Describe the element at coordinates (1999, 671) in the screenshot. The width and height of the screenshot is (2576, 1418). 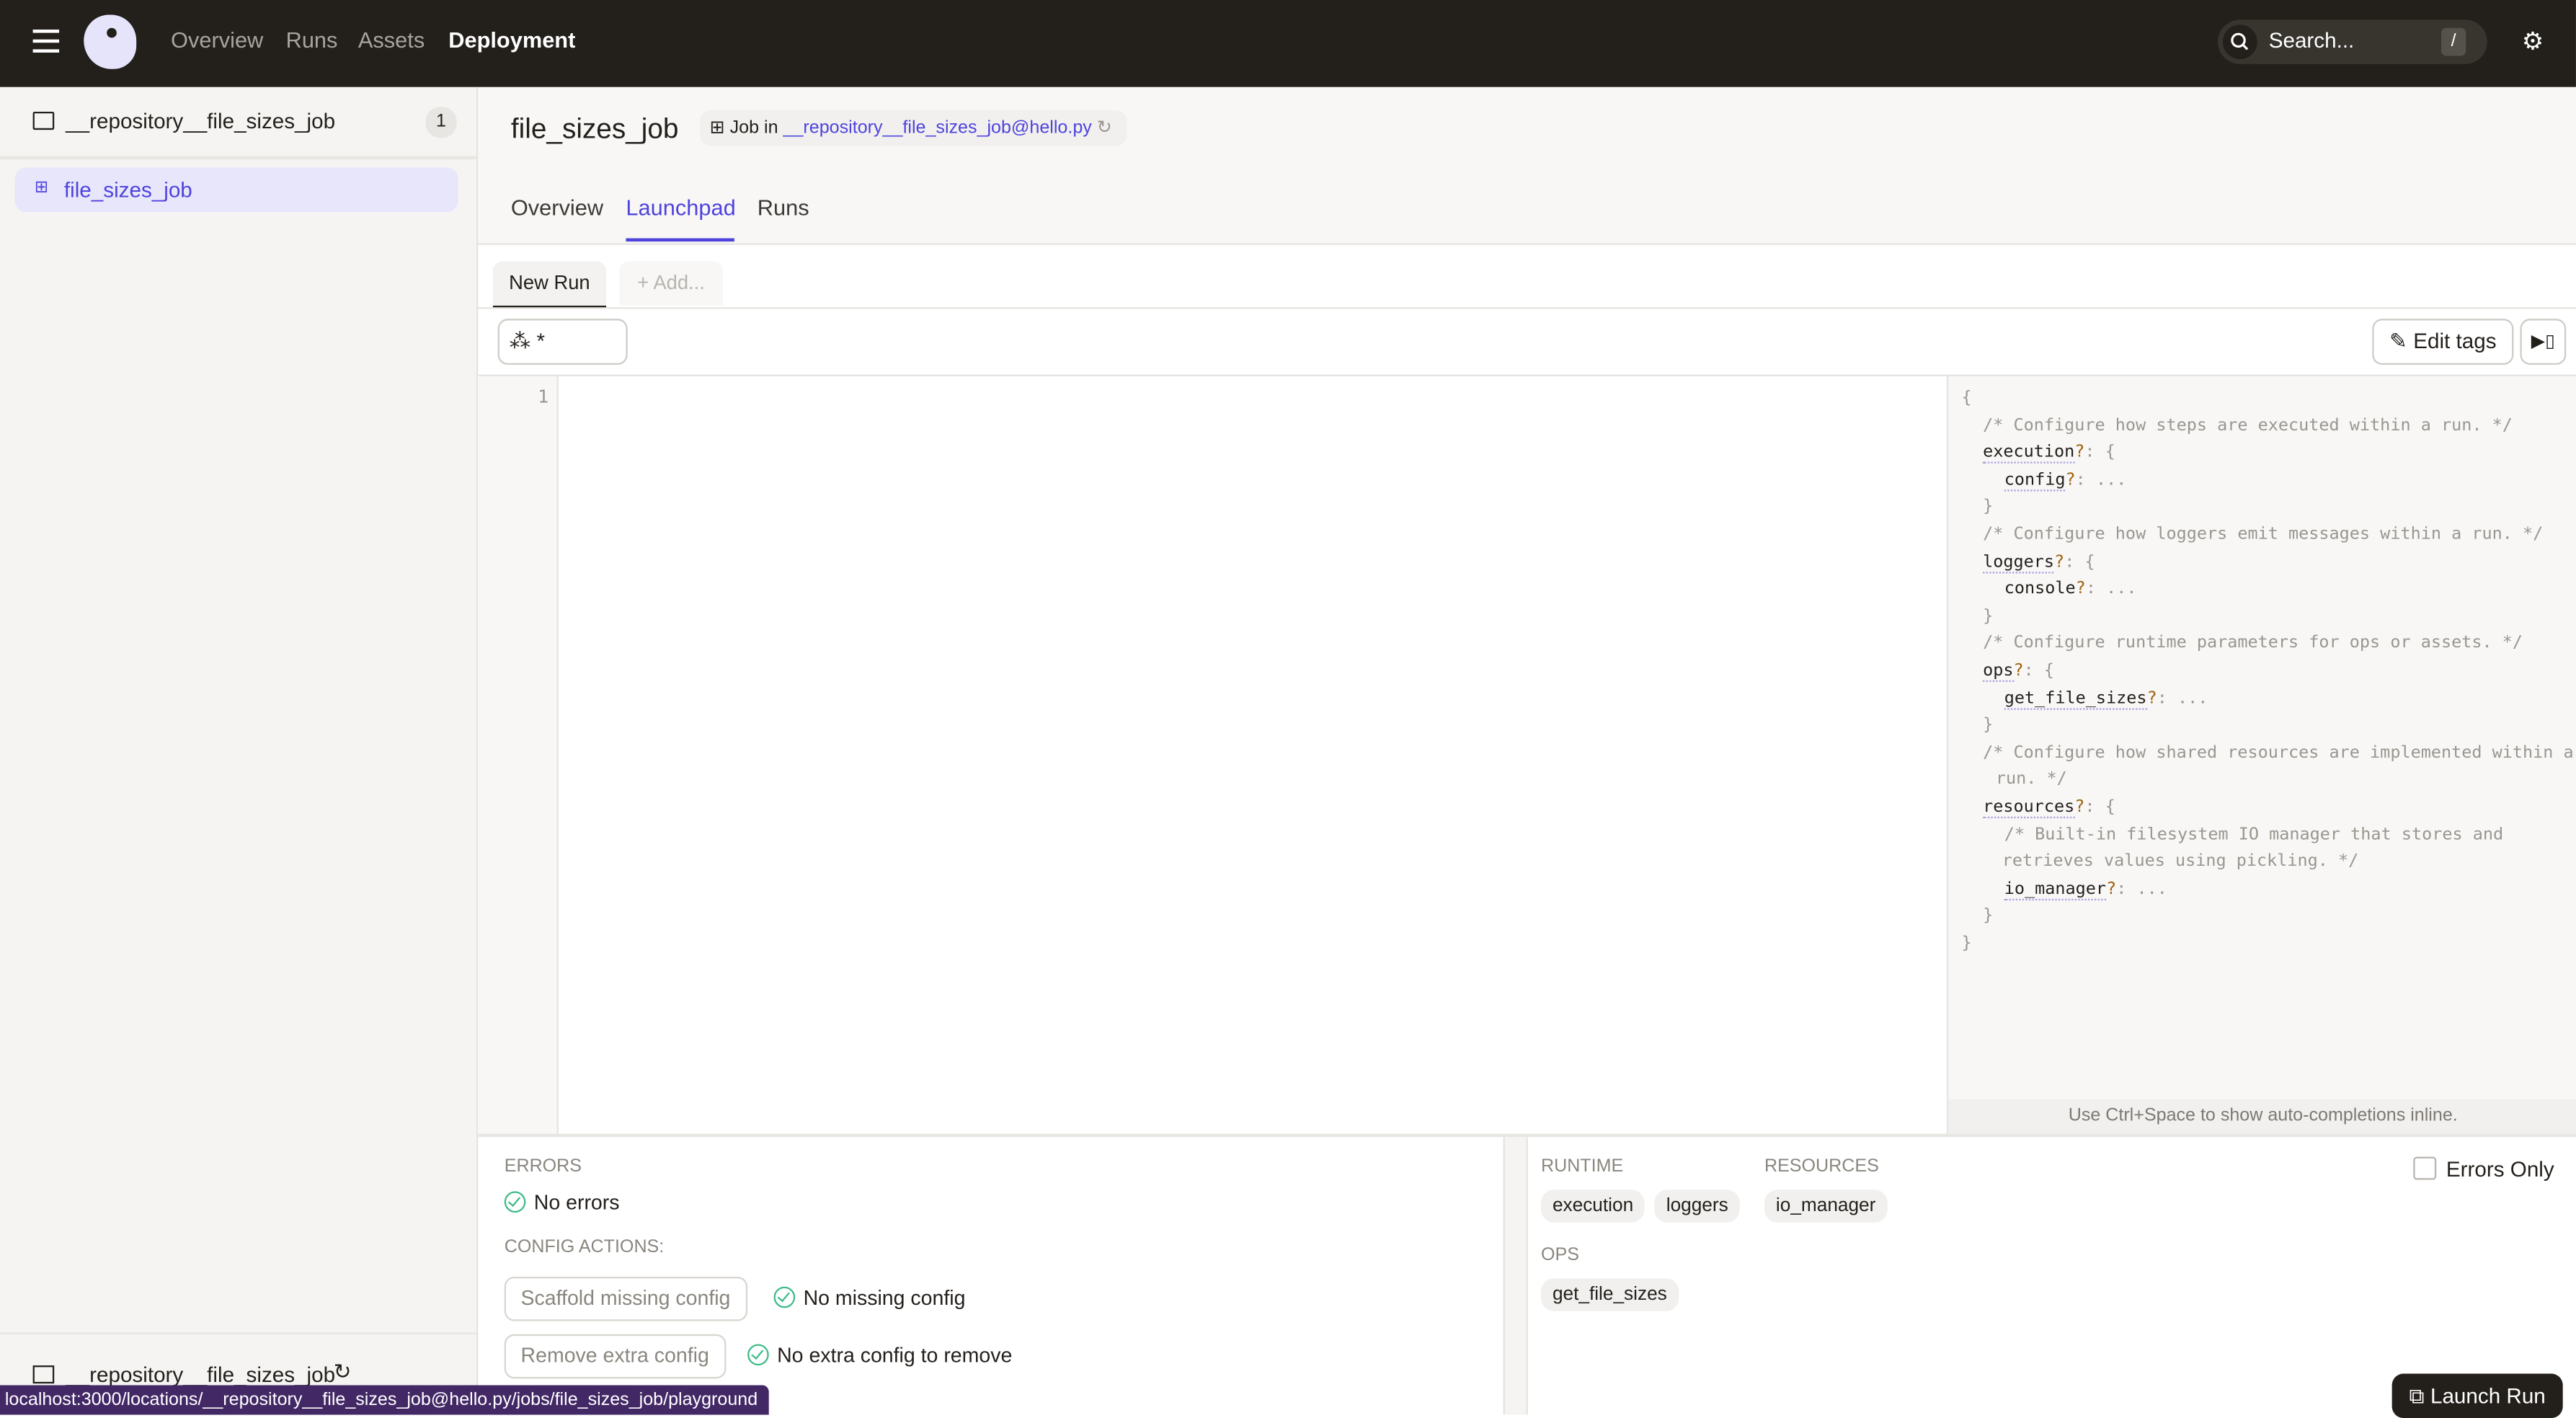
I see `schema-key: ops` at that location.